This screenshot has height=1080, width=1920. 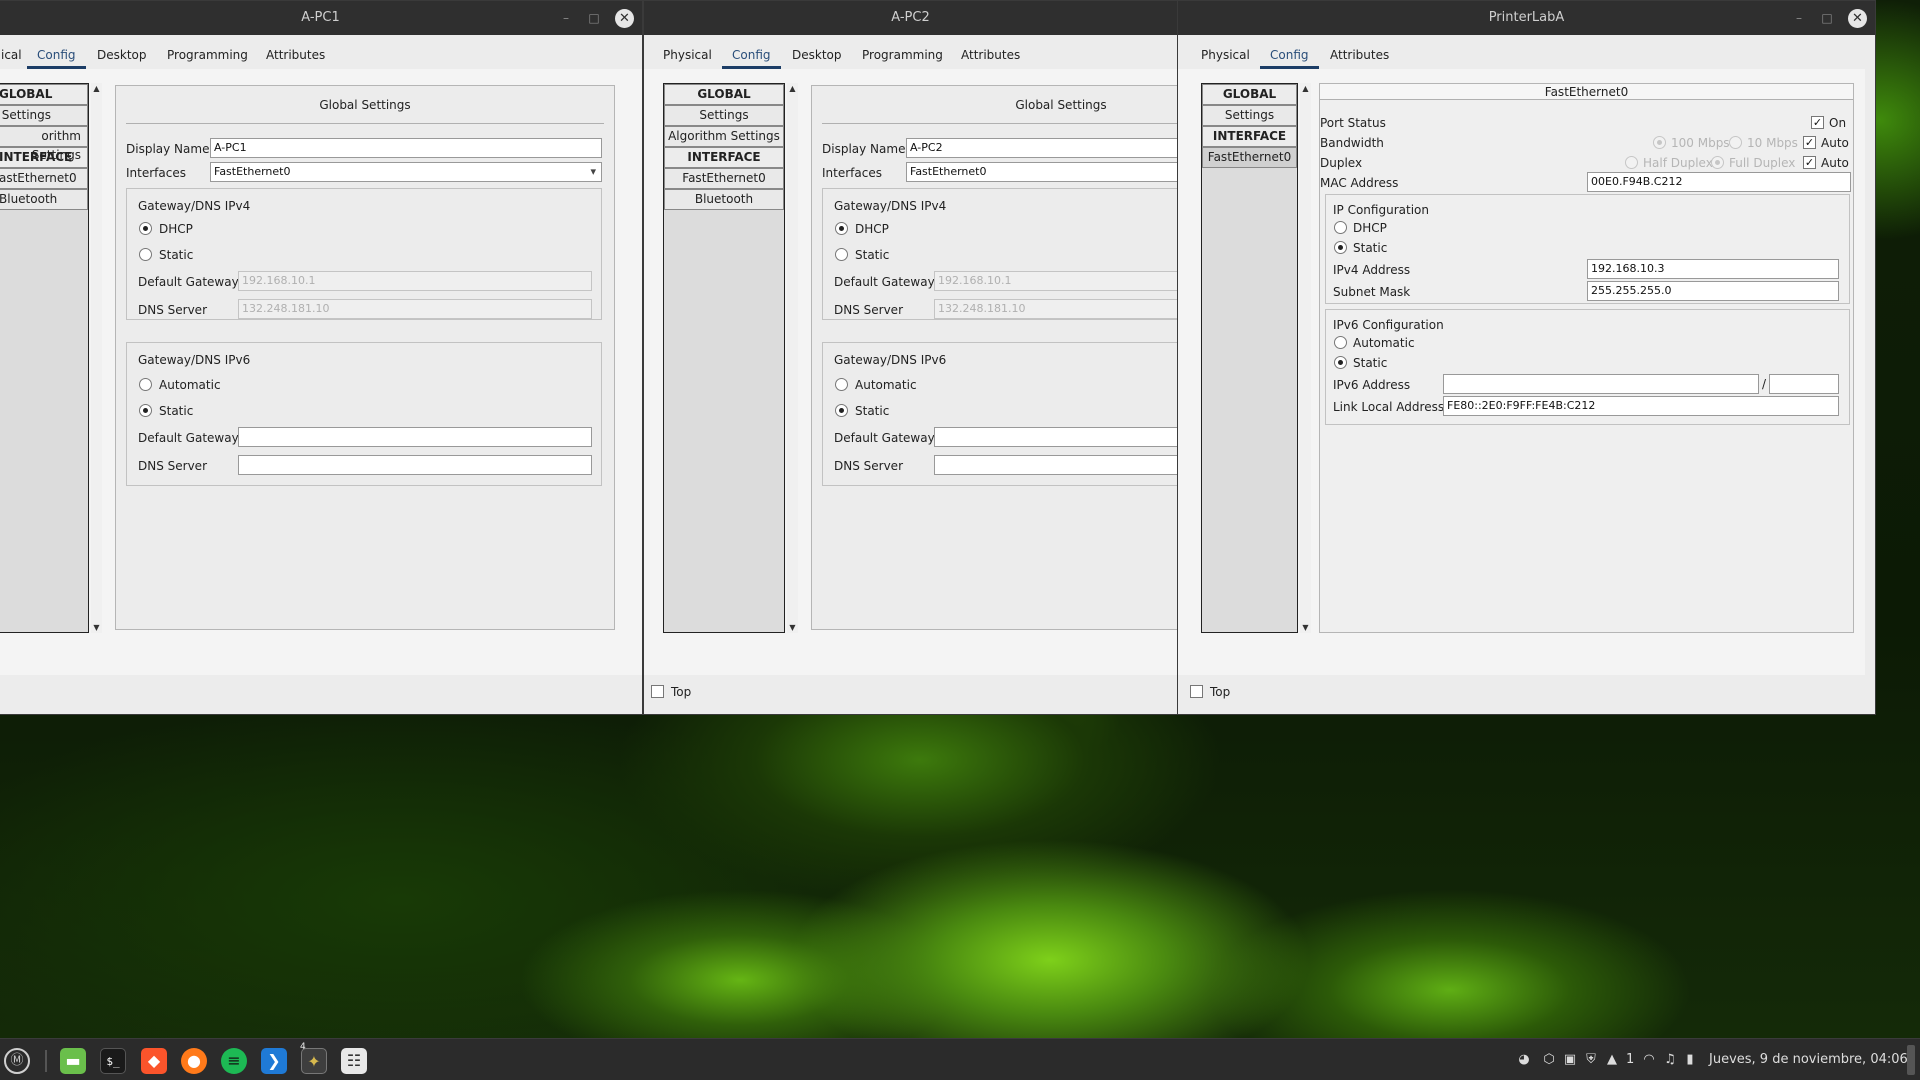 What do you see at coordinates (17, 1061) in the screenshot?
I see `menu-icon: Ⓜ` at bounding box center [17, 1061].